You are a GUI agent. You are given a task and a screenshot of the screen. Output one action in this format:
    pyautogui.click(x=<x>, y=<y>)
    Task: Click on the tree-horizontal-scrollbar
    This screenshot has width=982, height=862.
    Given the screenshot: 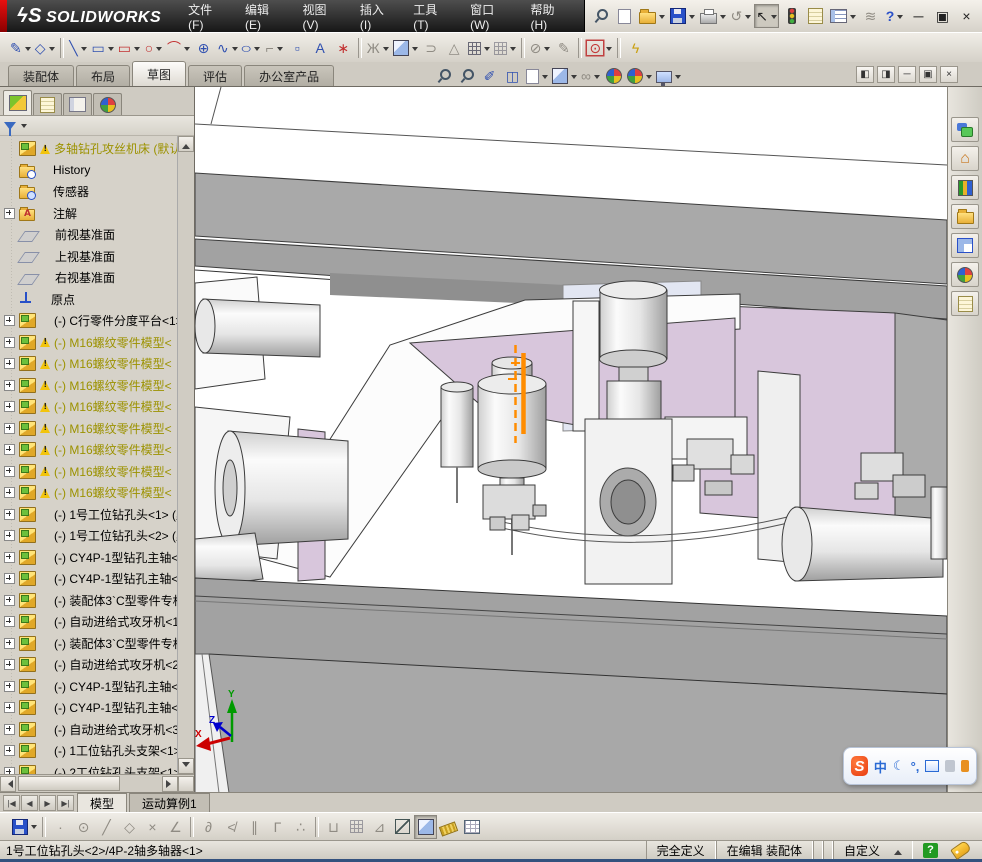 What is the action you would take?
    pyautogui.click(x=97, y=783)
    